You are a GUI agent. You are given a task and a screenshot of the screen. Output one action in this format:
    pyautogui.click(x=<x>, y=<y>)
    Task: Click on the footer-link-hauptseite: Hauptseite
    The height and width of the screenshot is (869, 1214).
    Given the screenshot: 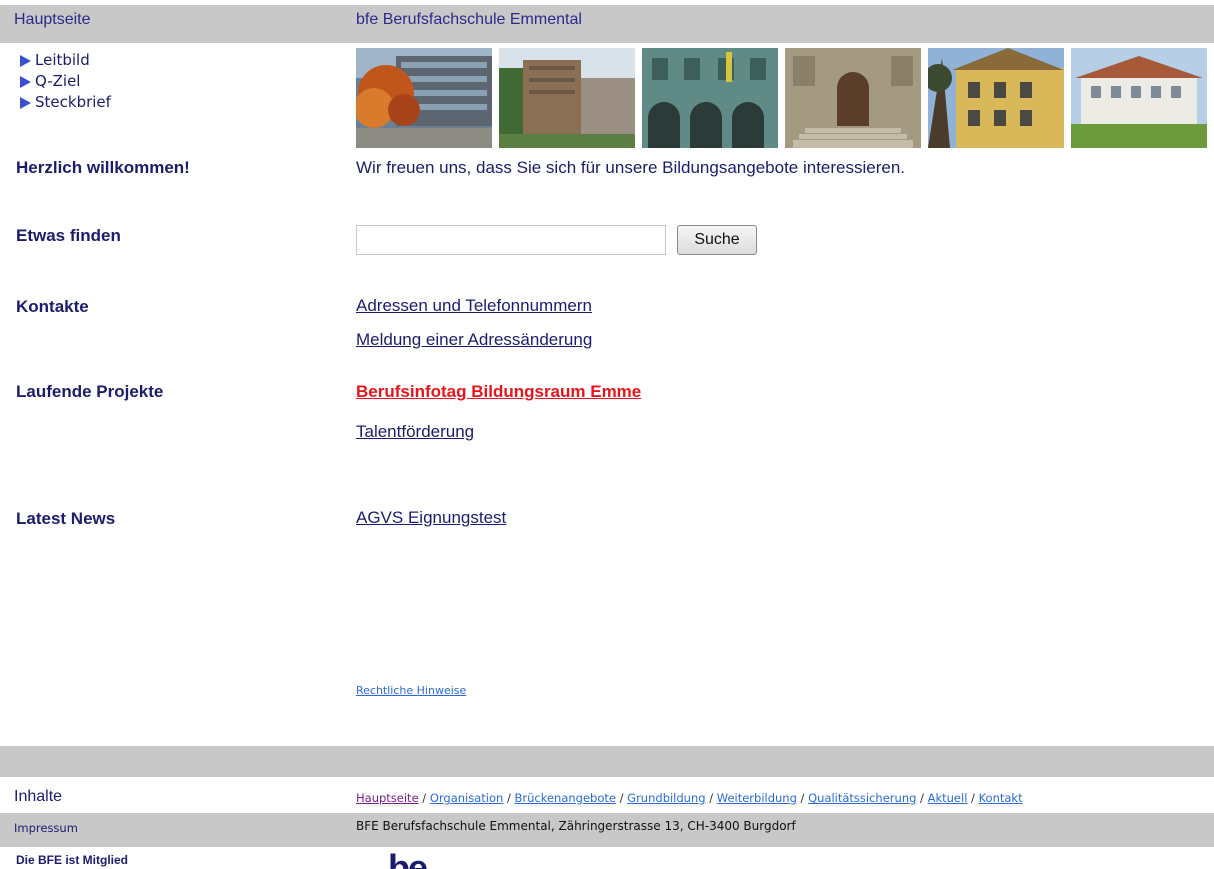 What is the action you would take?
    pyautogui.click(x=387, y=798)
    